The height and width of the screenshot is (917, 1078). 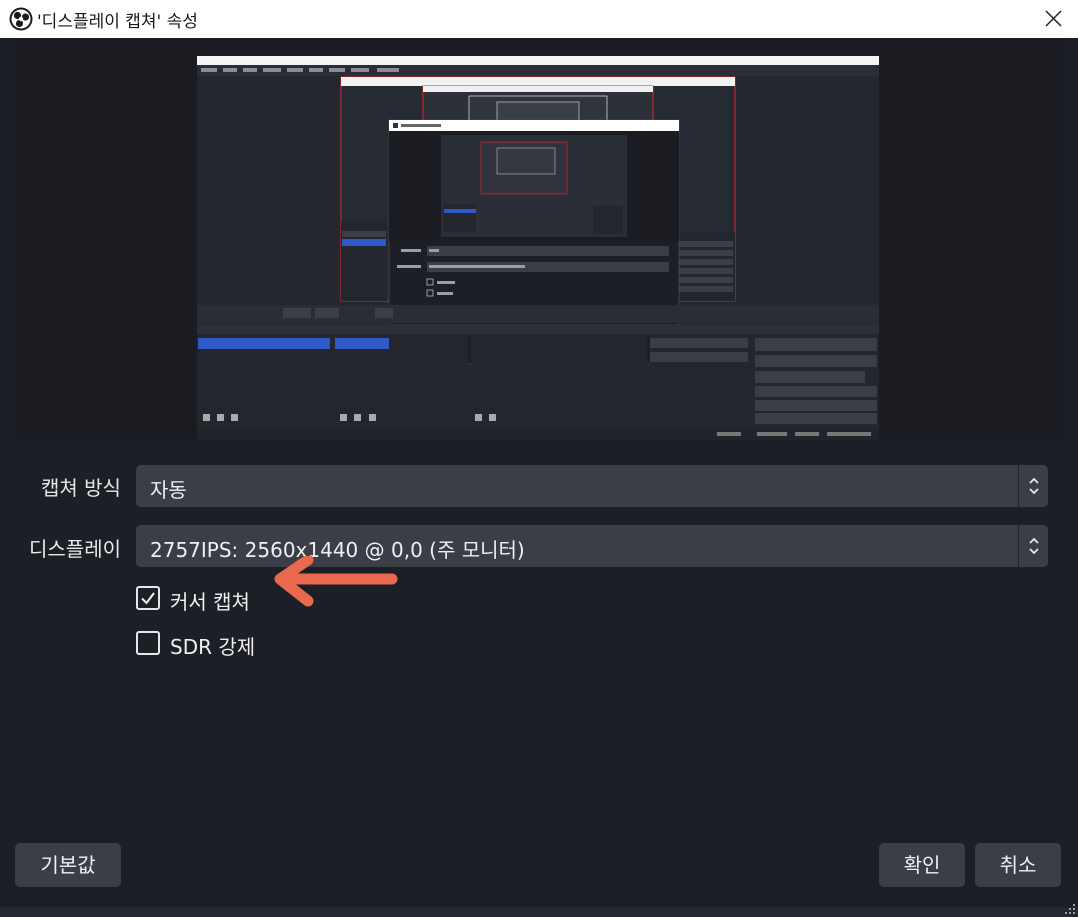 I want to click on capture-method-select: 자동, so click(x=592, y=486).